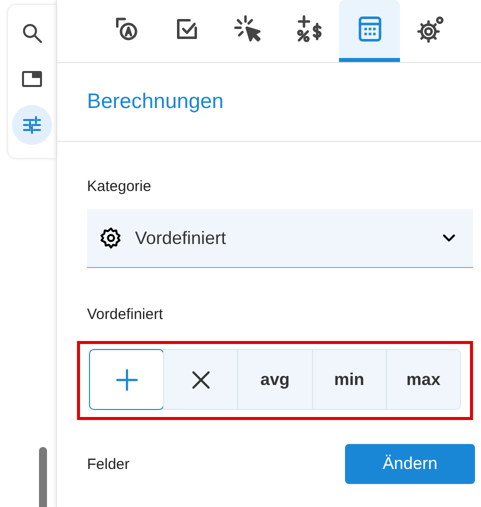 Image resolution: width=481 pixels, height=507 pixels. Describe the element at coordinates (32, 125) in the screenshot. I see `sliders-icon` at that location.